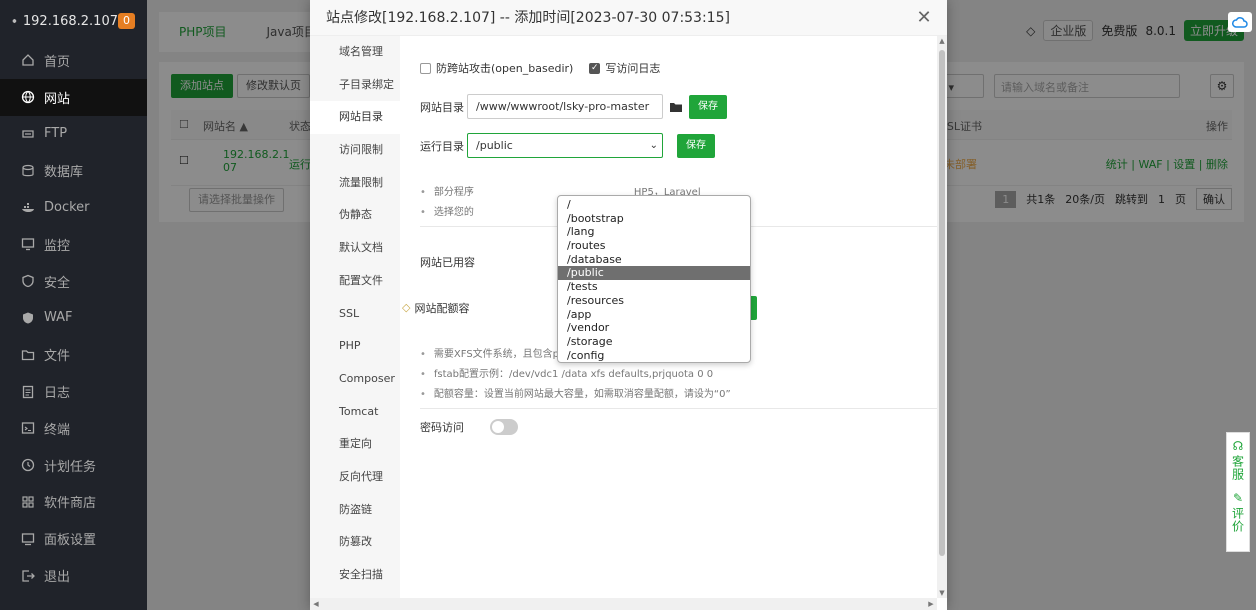 Image resolution: width=1256 pixels, height=610 pixels. Describe the element at coordinates (355, 510) in the screenshot. I see `modal-tab-14: 防盗链` at that location.